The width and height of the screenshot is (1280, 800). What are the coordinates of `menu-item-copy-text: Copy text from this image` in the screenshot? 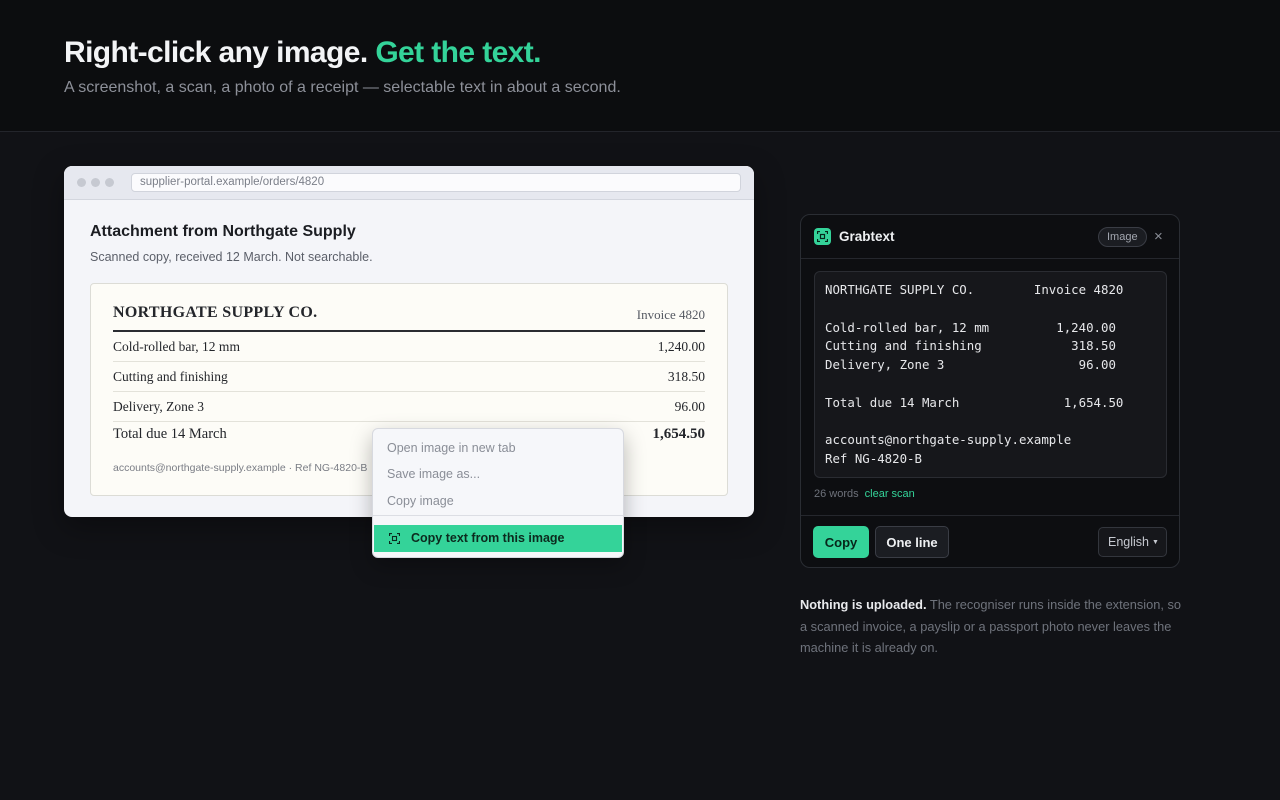 It's located at (498, 538).